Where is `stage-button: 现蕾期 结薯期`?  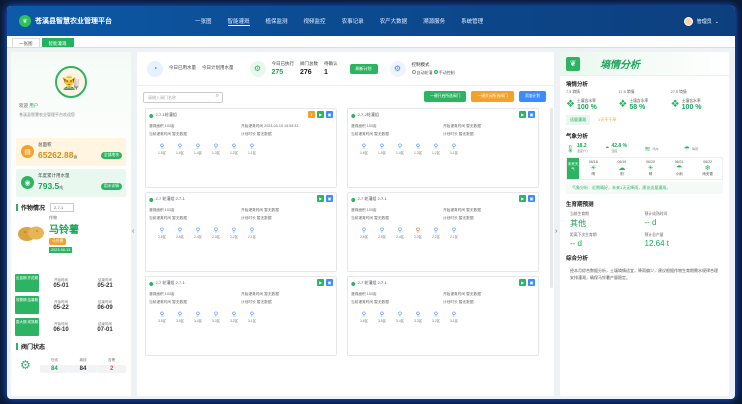 stage-button: 现蕾期 结薯期 is located at coordinates (27, 305).